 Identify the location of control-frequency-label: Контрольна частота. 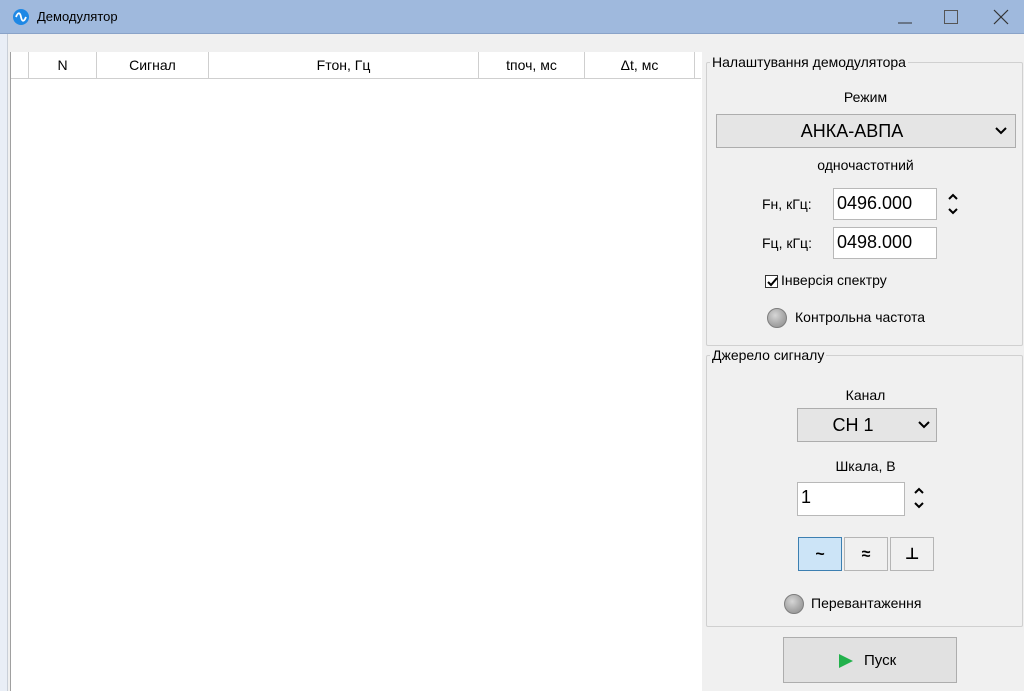
(860, 317).